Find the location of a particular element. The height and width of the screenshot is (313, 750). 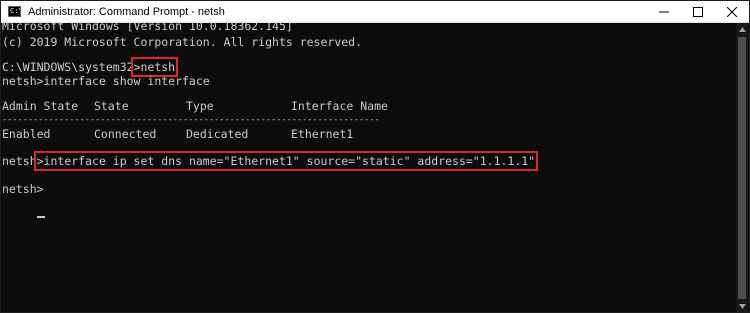

table-cell-admin-state: Enabled is located at coordinates (26, 134).